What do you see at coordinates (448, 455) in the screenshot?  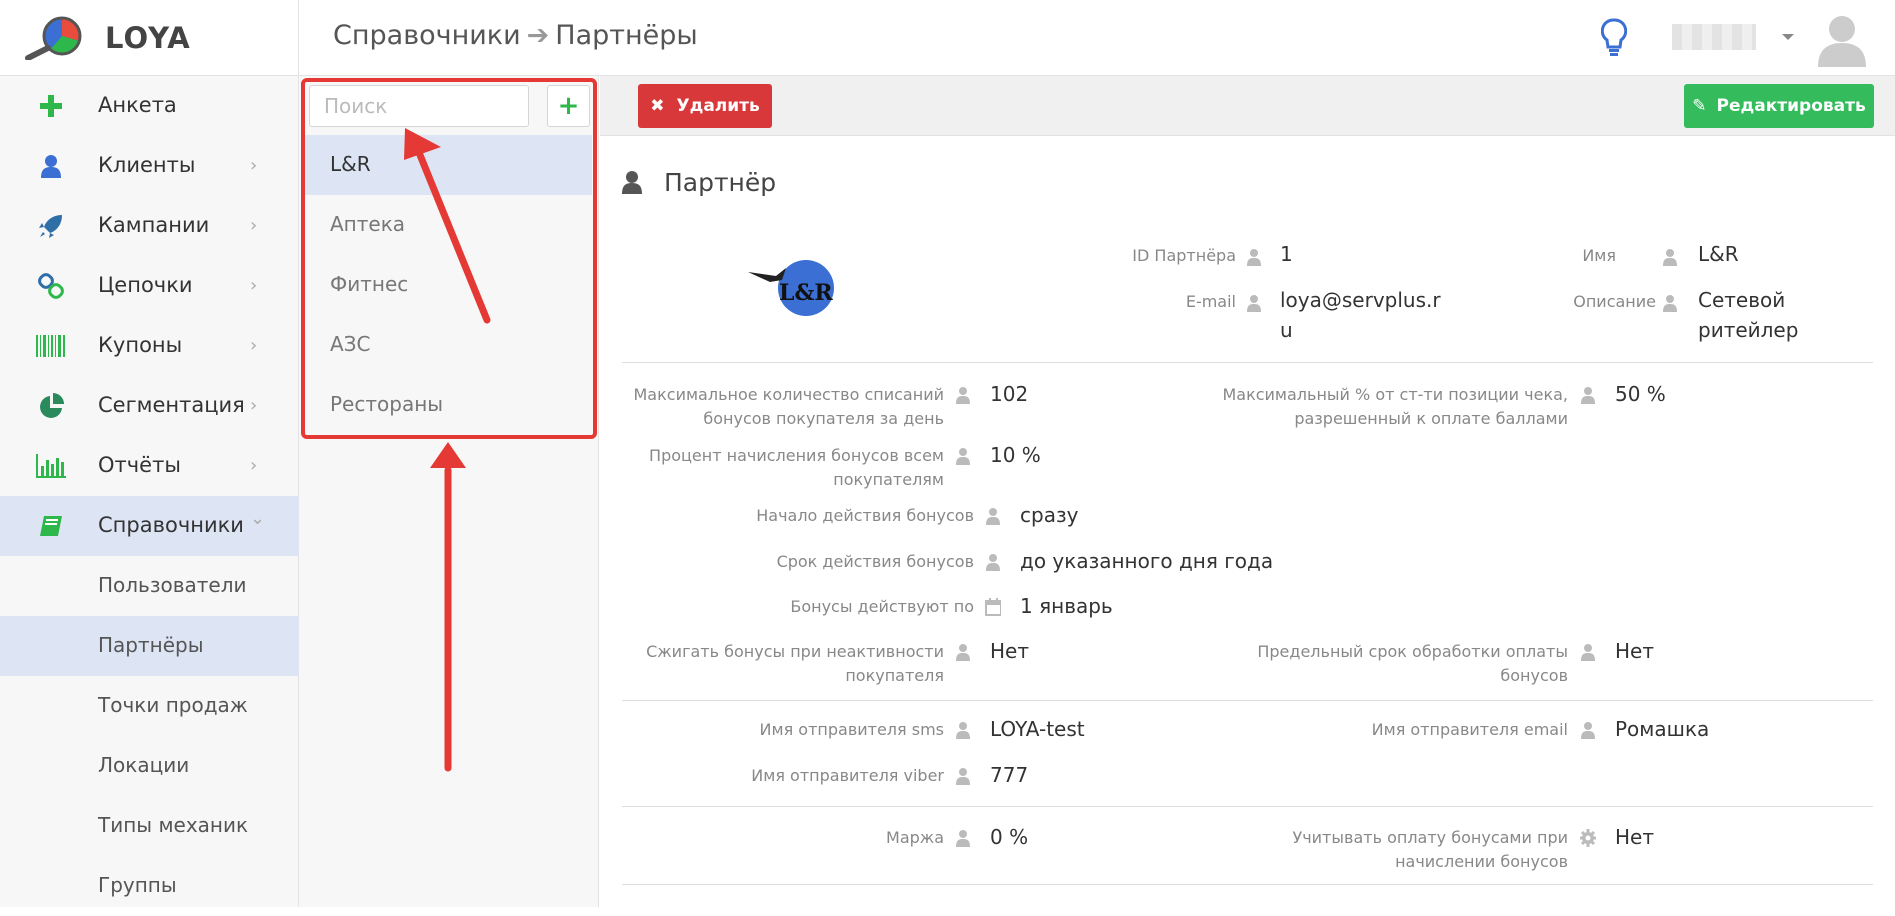 I see `annotation-arrow-up-head` at bounding box center [448, 455].